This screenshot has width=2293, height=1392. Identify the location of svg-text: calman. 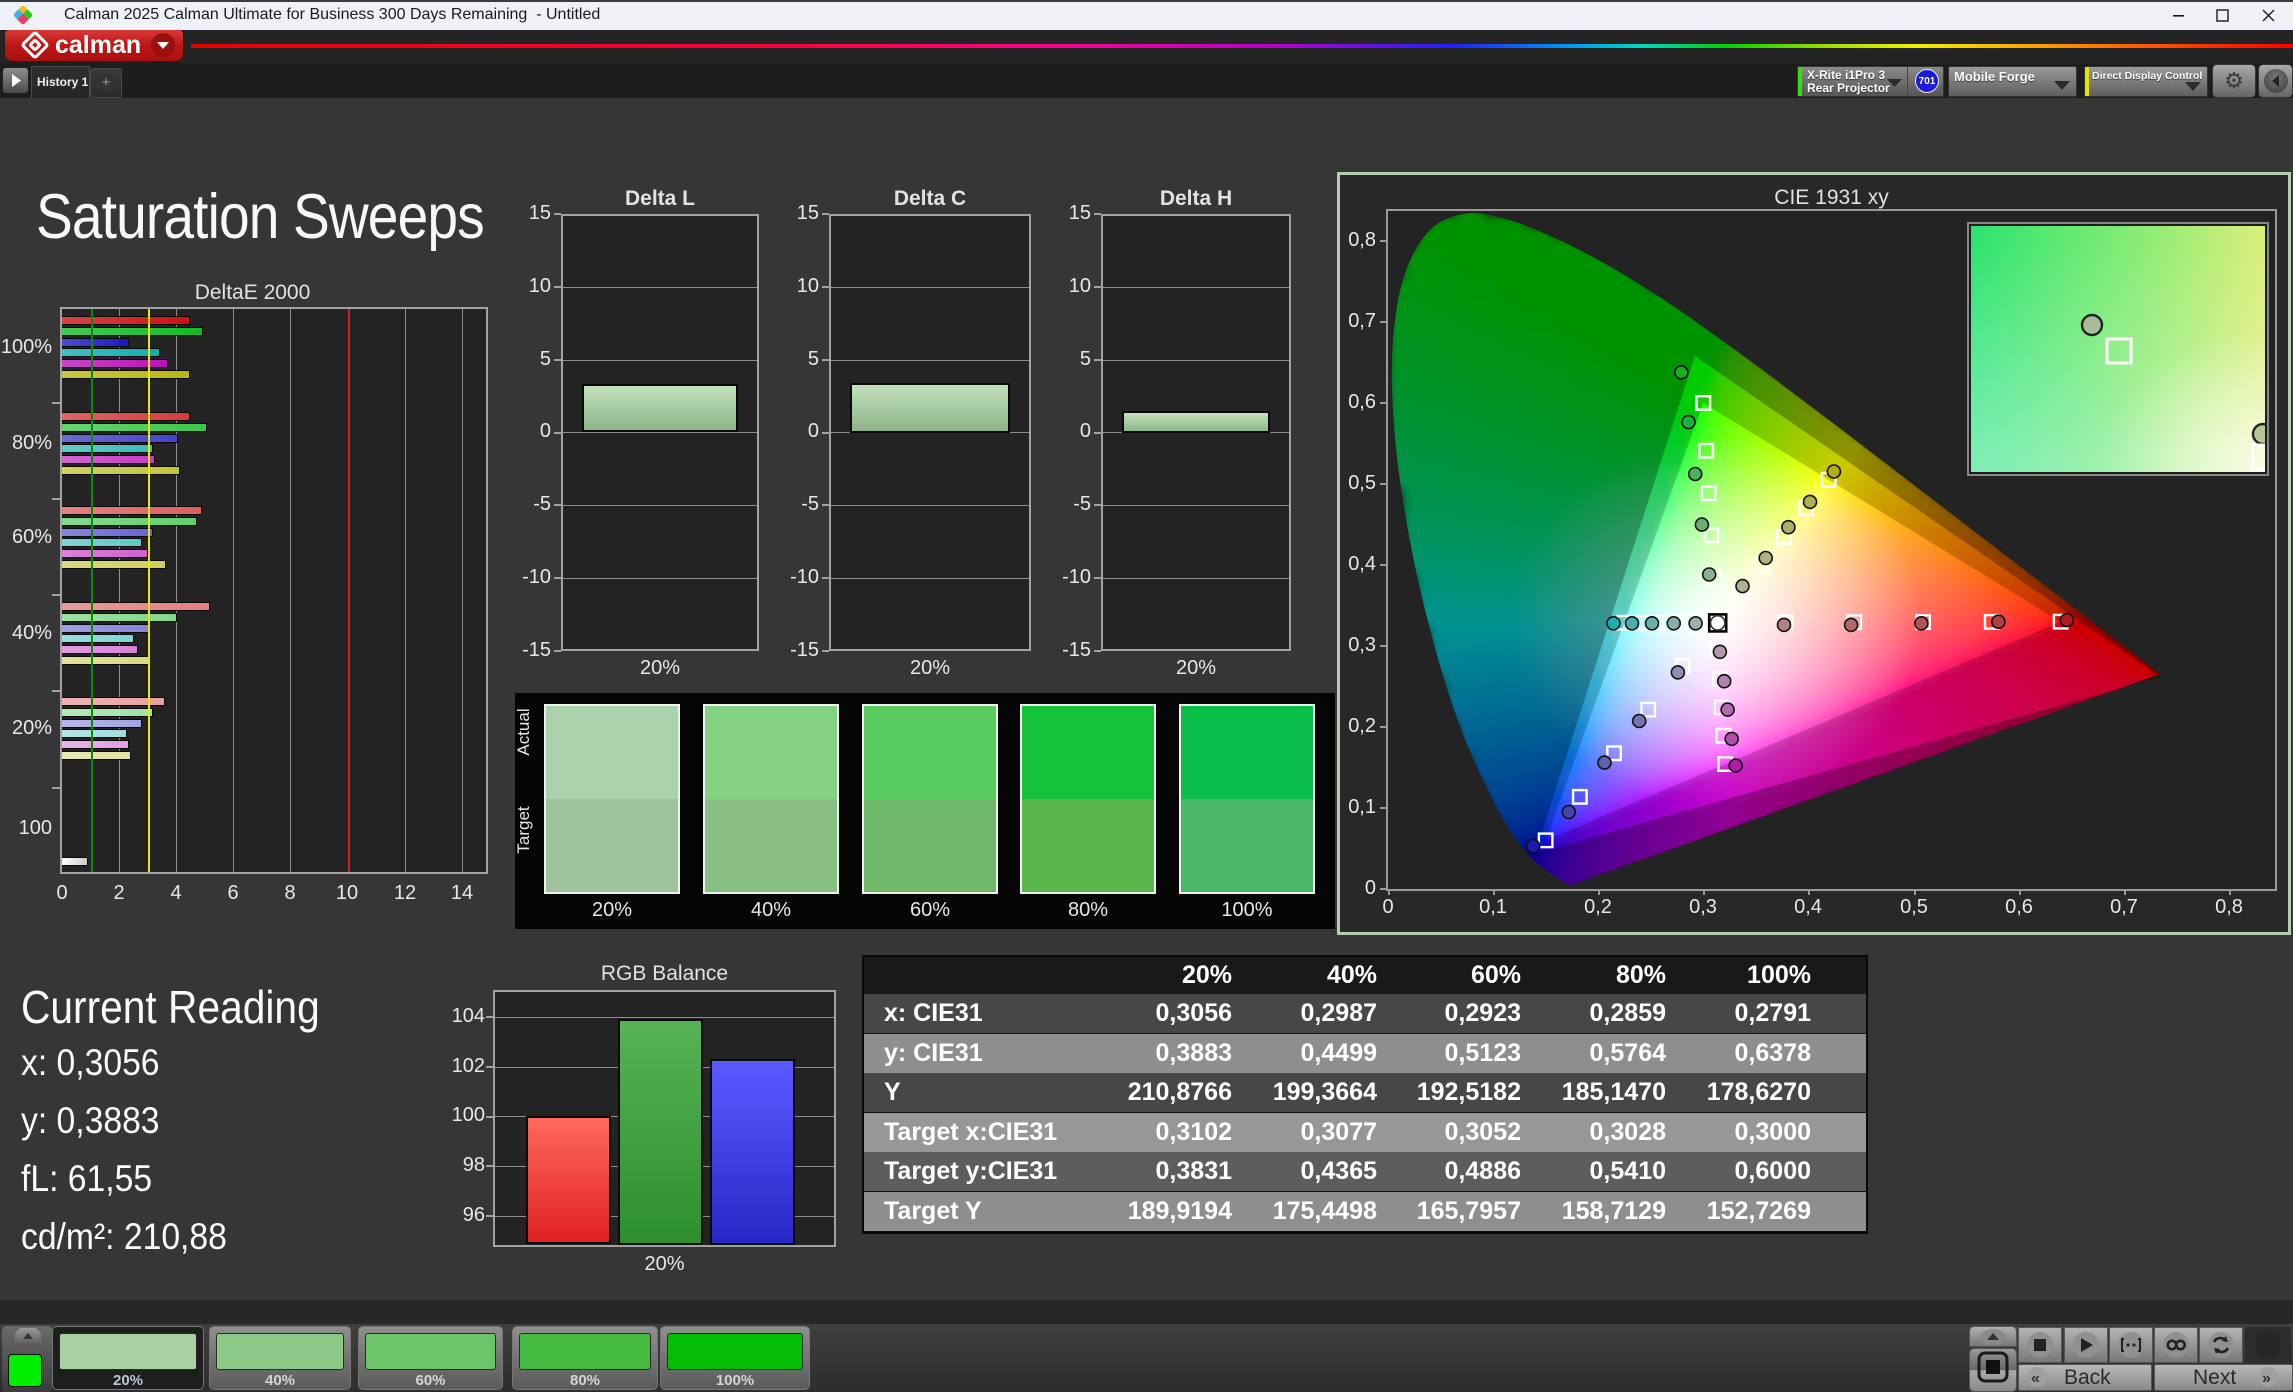
(98, 45).